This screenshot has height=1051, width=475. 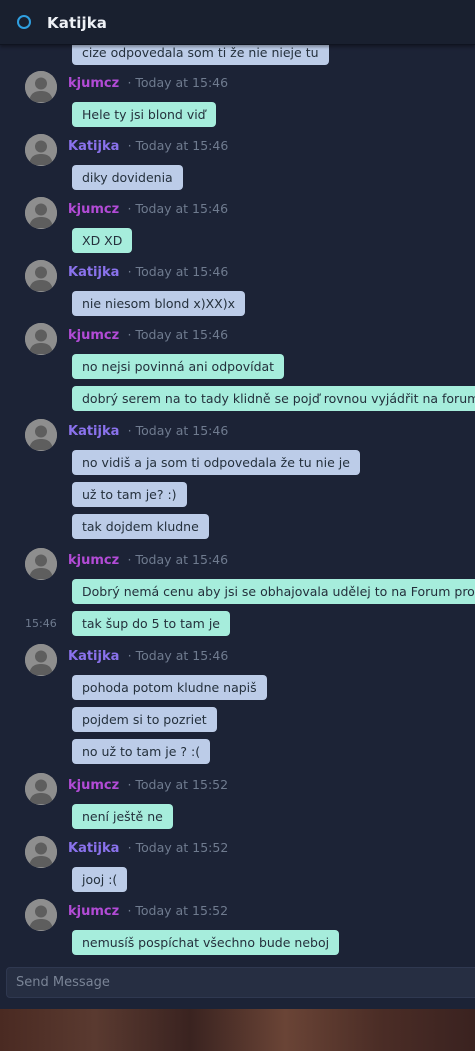 I want to click on message-bubble: není ještě ne, so click(x=122, y=816).